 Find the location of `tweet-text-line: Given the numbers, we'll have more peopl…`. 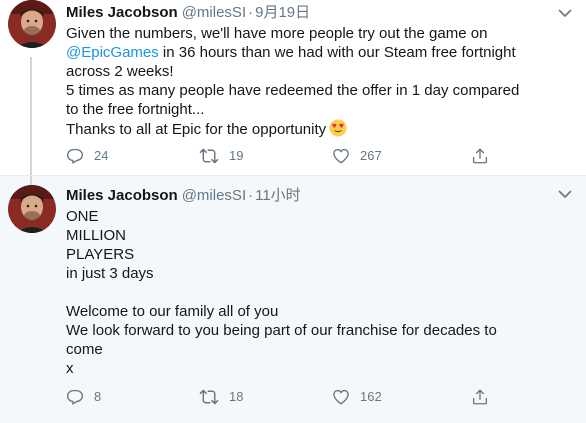

tweet-text-line: Given the numbers, we'll have more peopl… is located at coordinates (277, 33).